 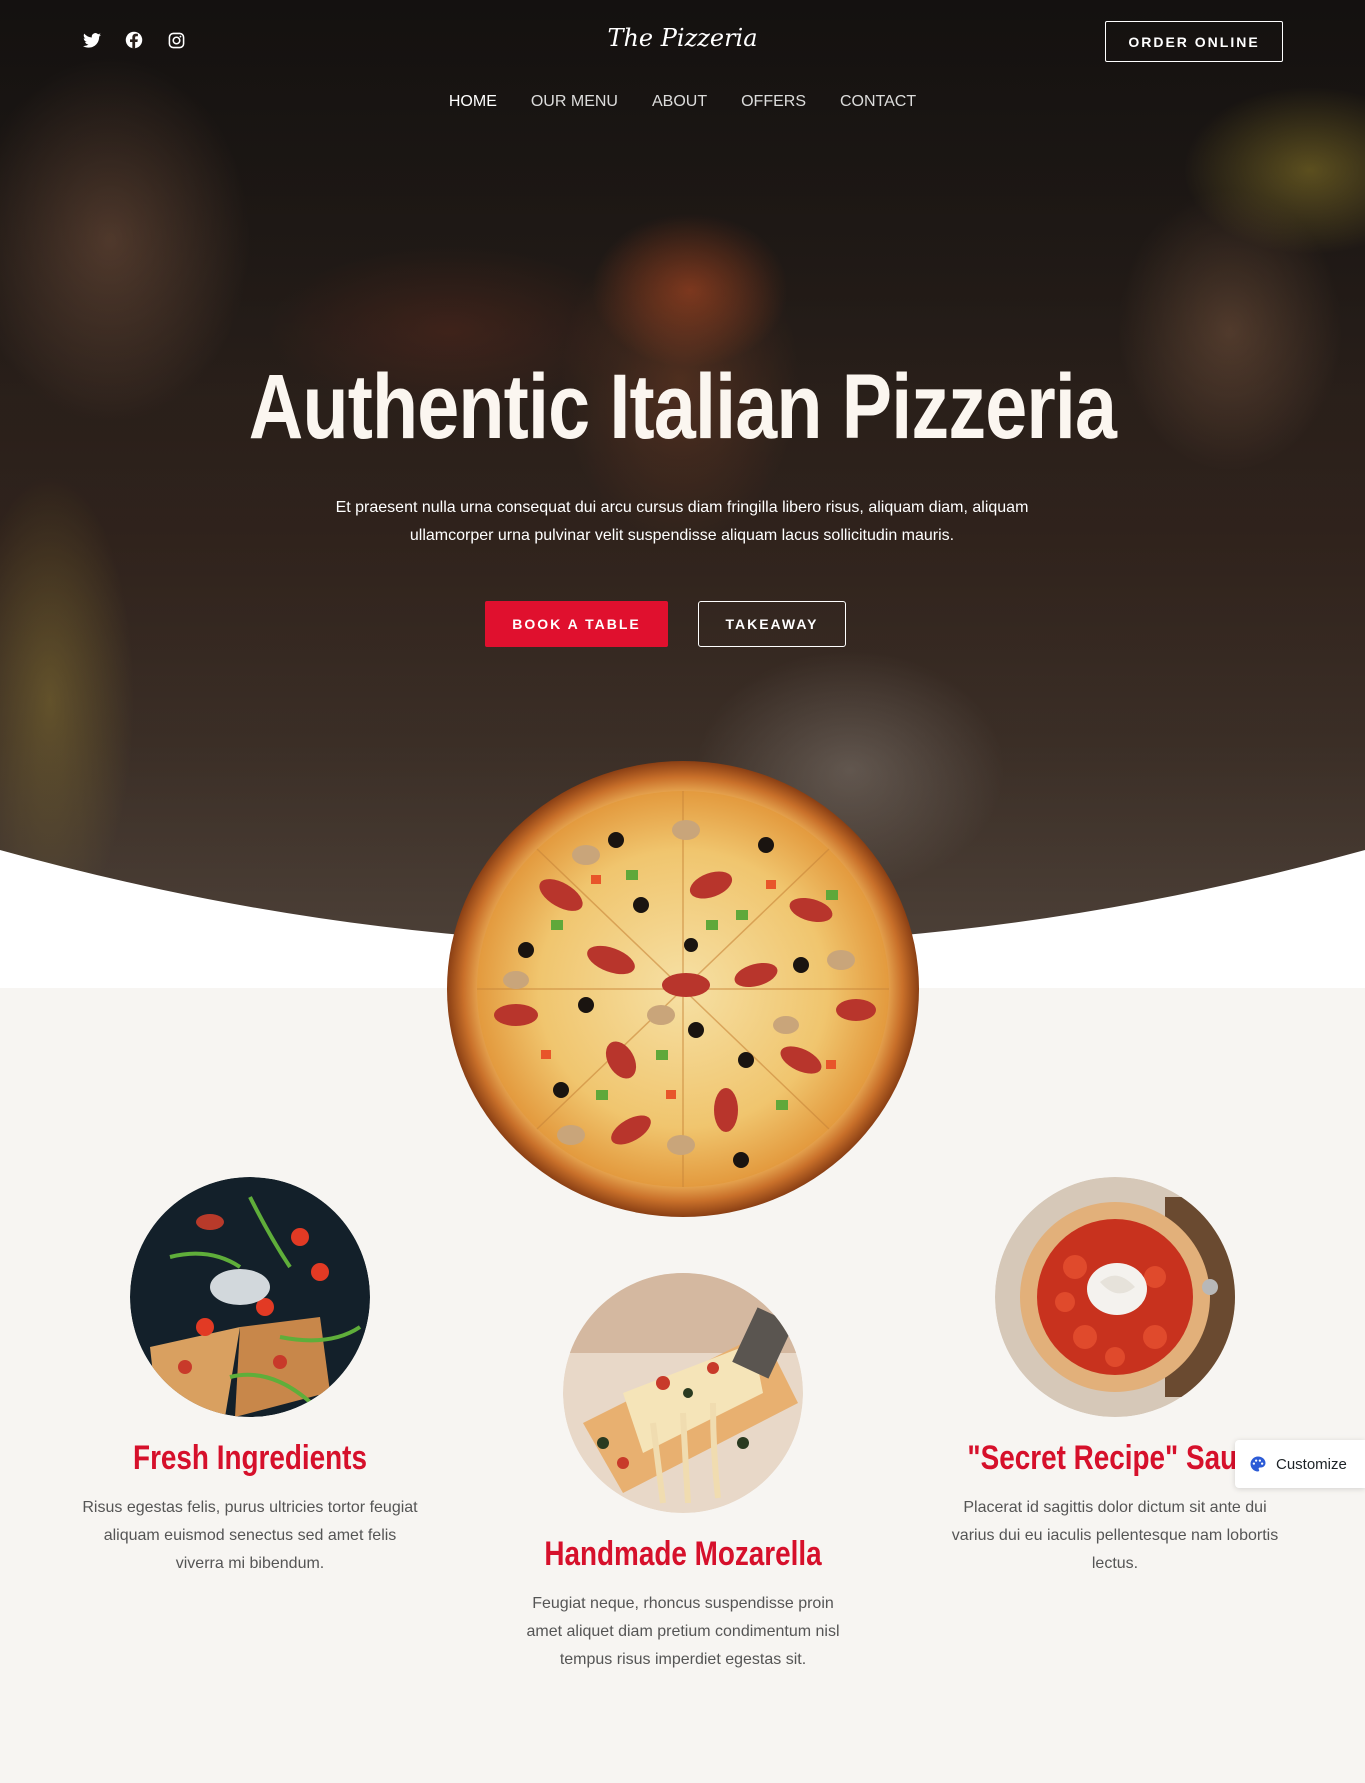 I want to click on main-nav: HOME OUR MENU ABOUT OFFERS CONTACT, so click(x=682, y=102).